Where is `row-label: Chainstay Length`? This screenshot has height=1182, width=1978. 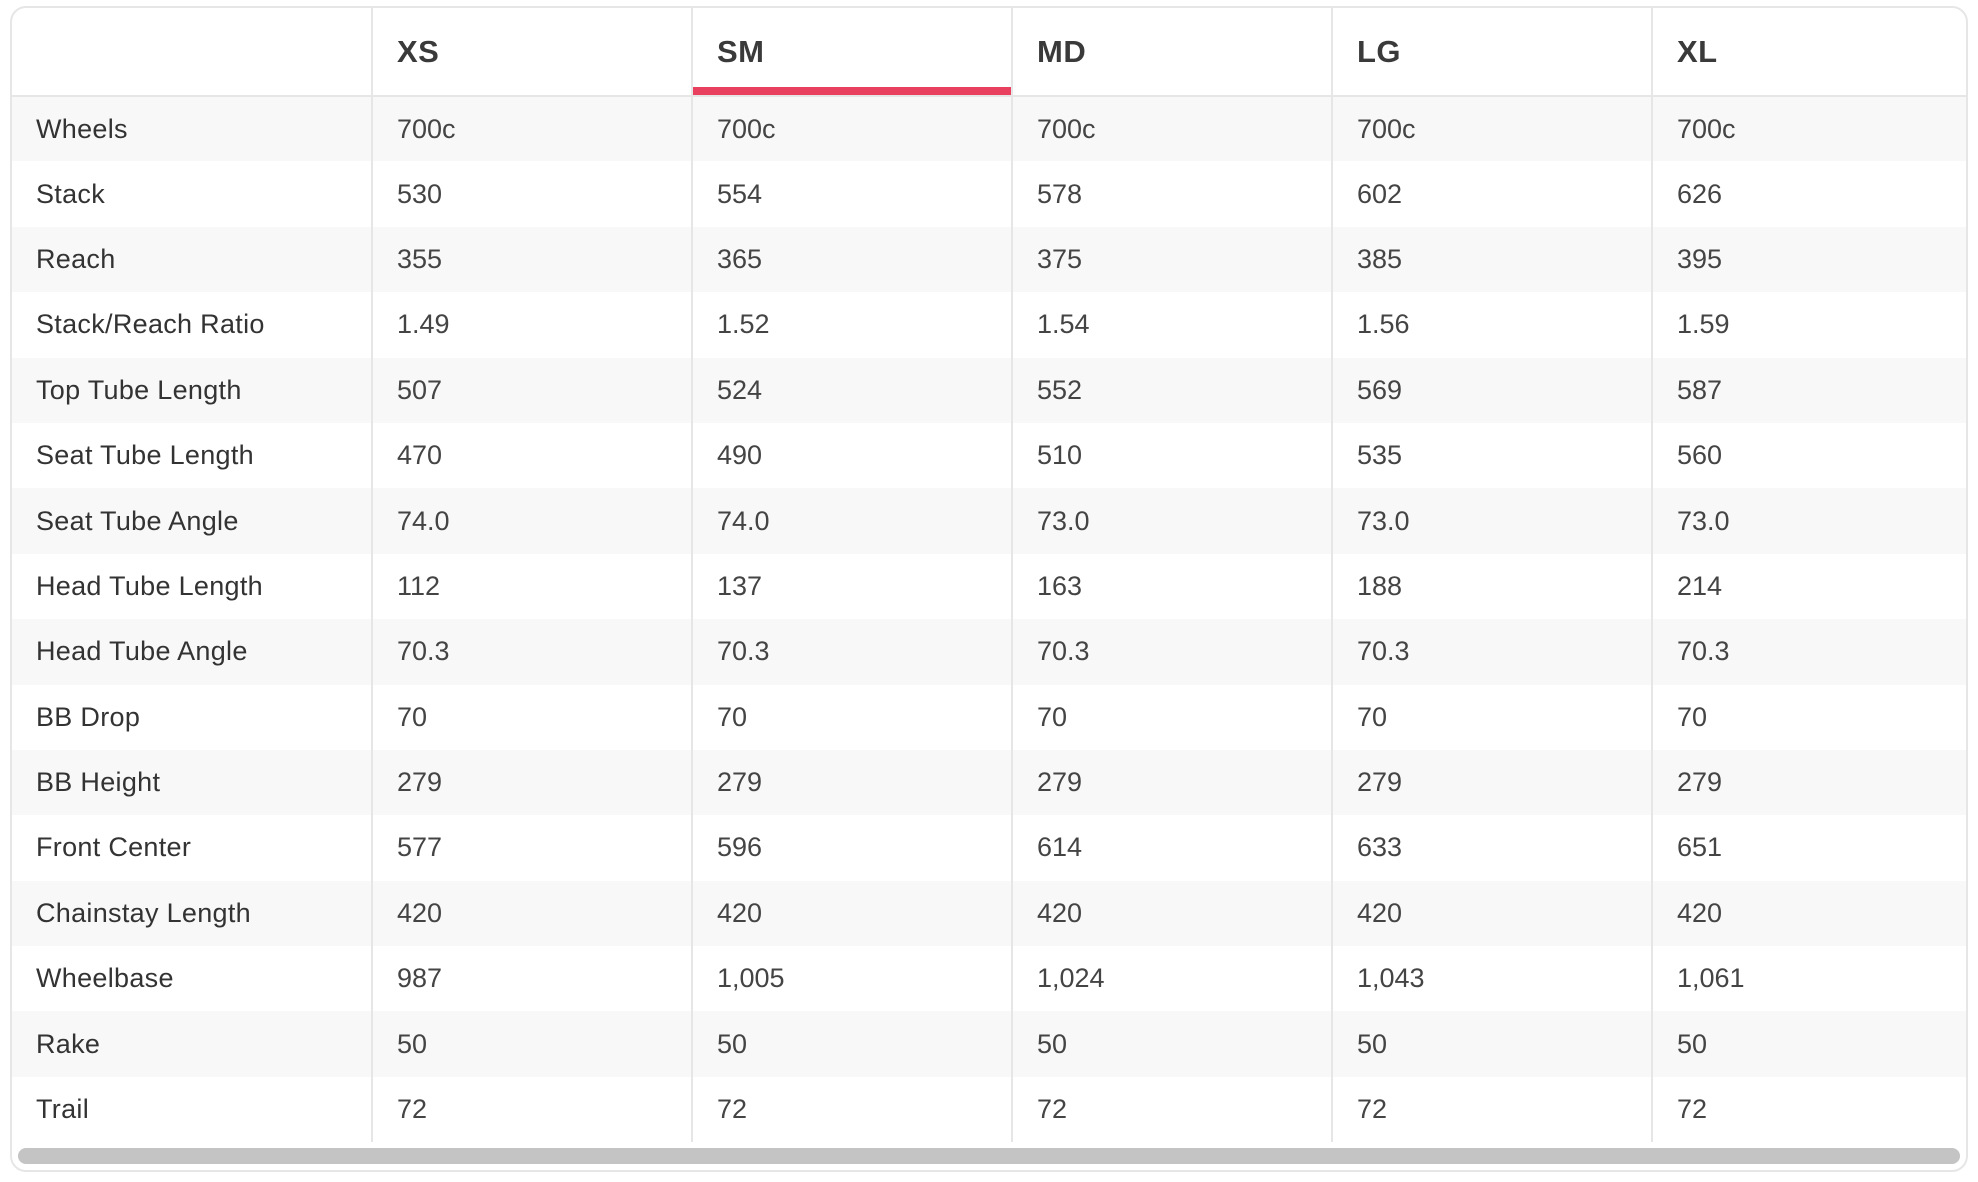 row-label: Chainstay Length is located at coordinates (192, 913).